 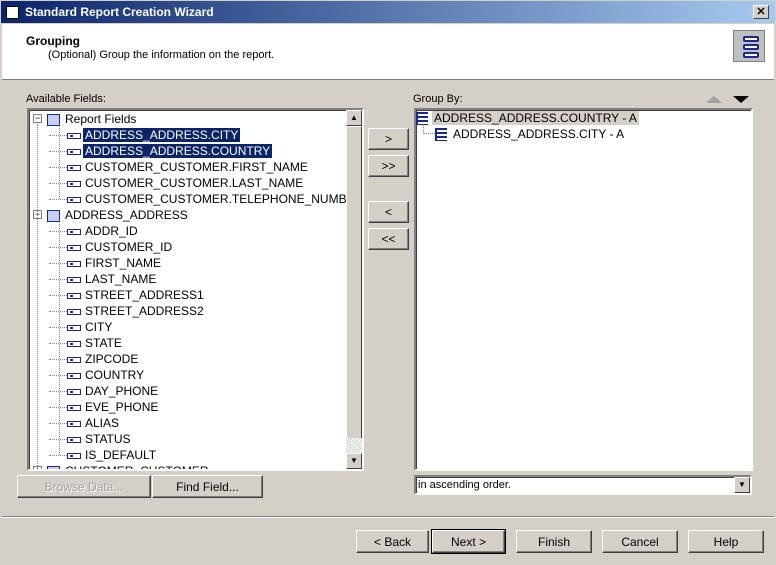 I want to click on tree-item: STREET_ADDRESS1, so click(x=136, y=295).